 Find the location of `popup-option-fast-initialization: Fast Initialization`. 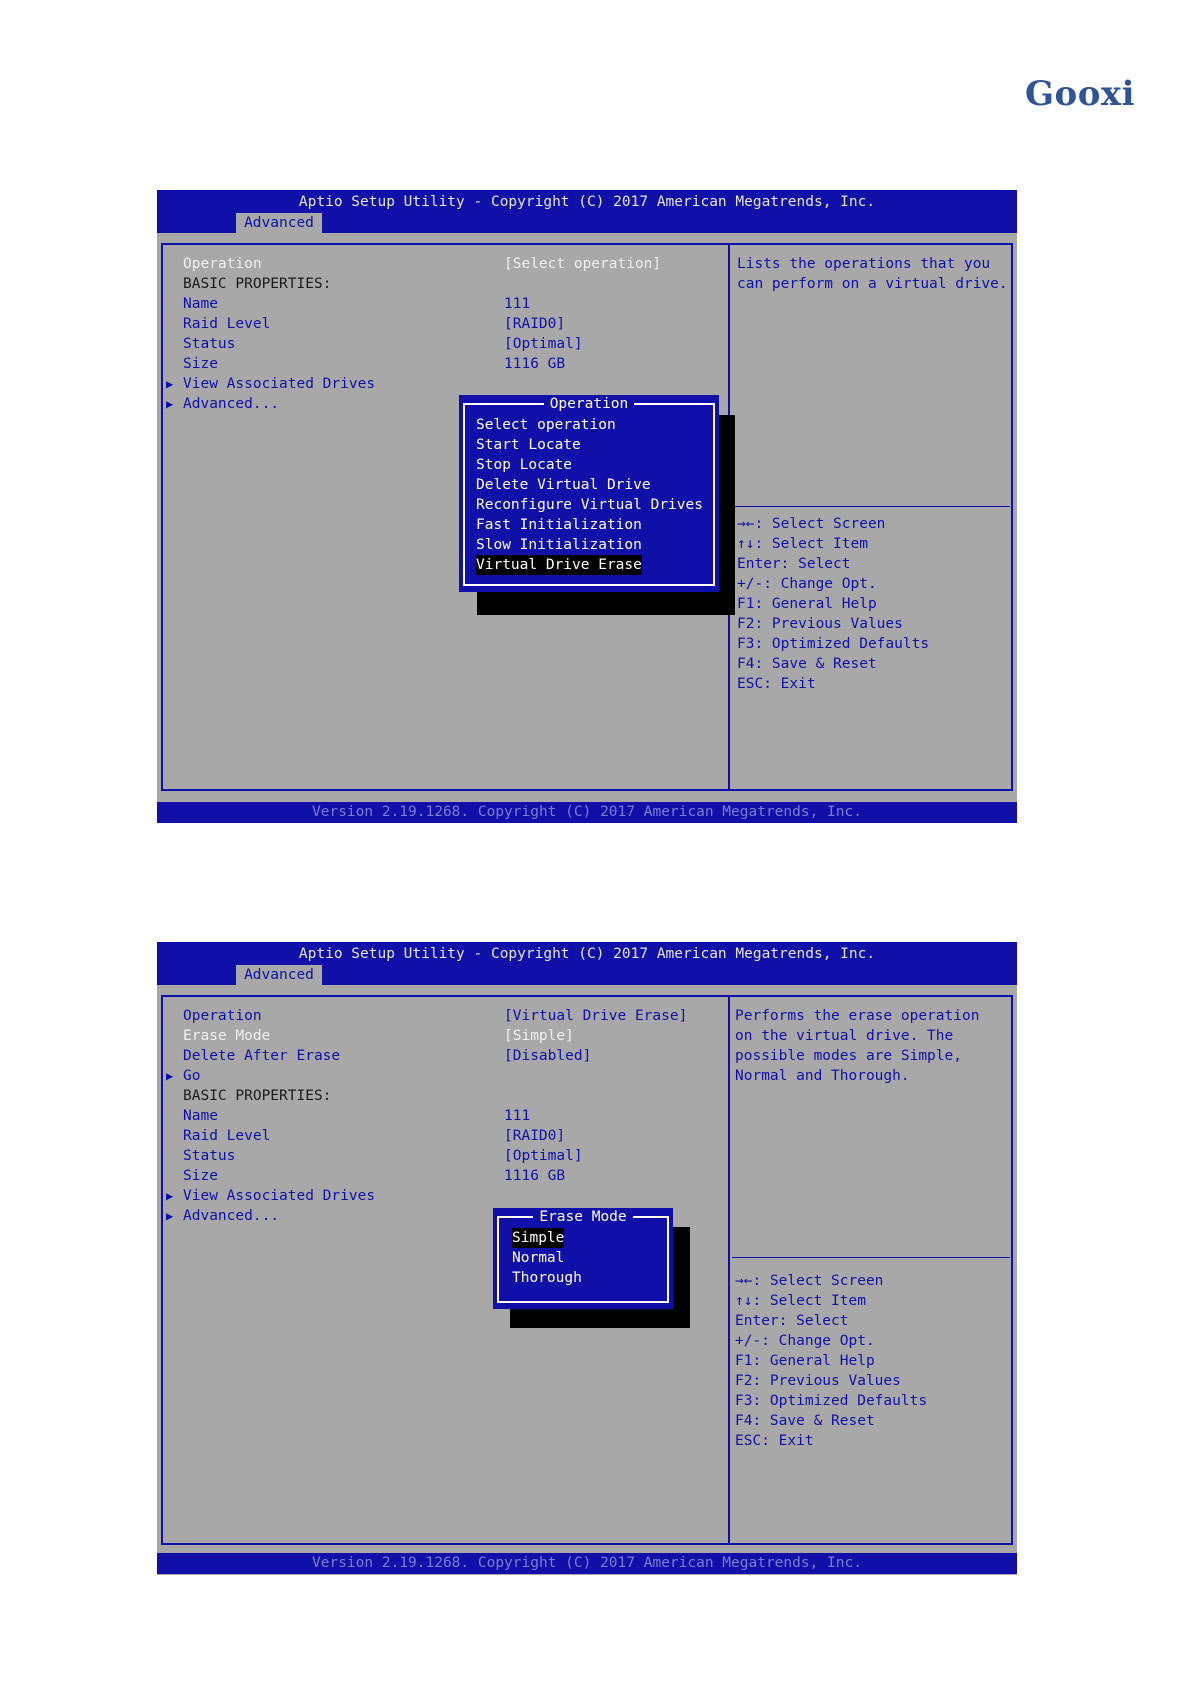

popup-option-fast-initialization: Fast Initialization is located at coordinates (559, 525).